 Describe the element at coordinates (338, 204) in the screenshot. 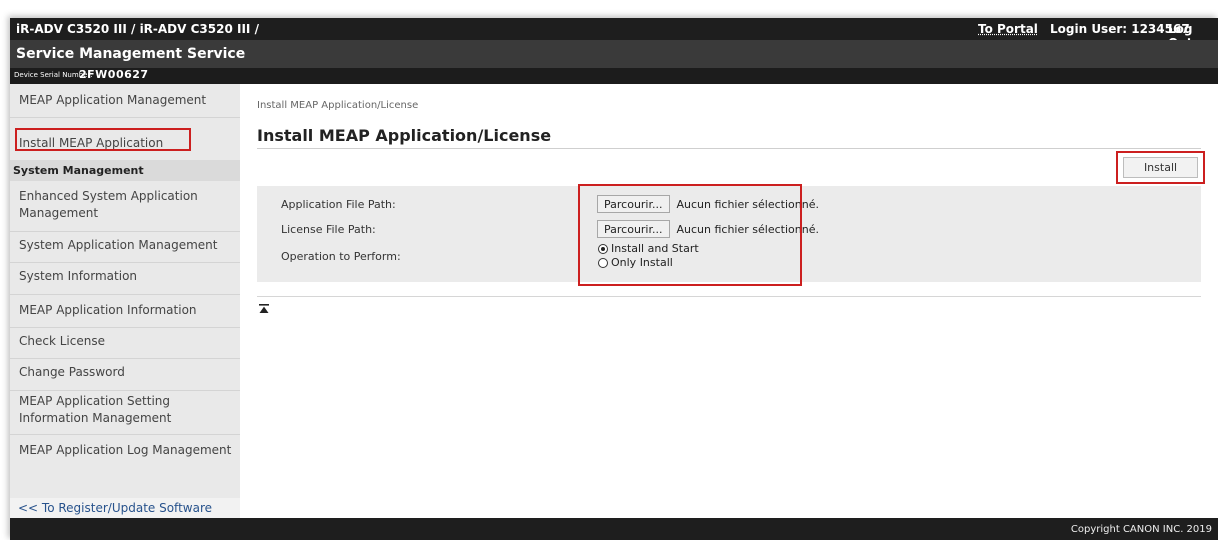

I see `application-file-path-label: Application File Path:` at that location.